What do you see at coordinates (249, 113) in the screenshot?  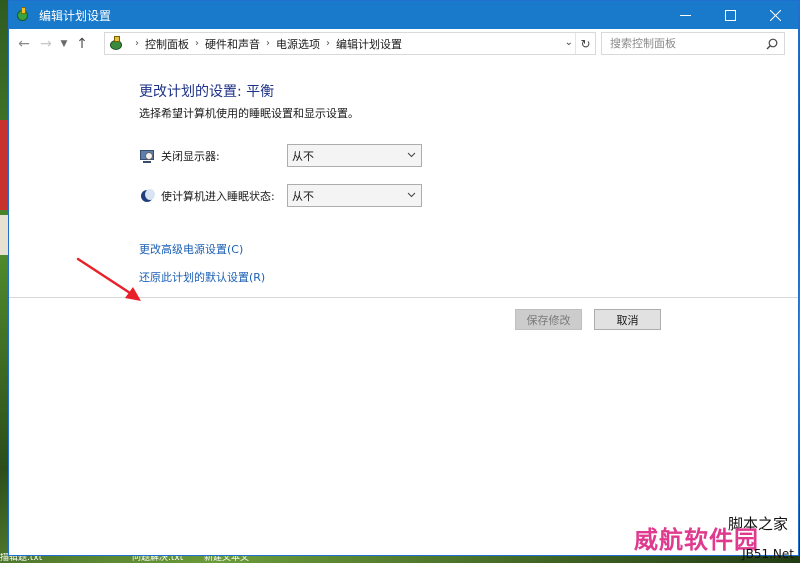 I see `page-description: 选择希望计算机使用的睡眠设置和显示设置。` at bounding box center [249, 113].